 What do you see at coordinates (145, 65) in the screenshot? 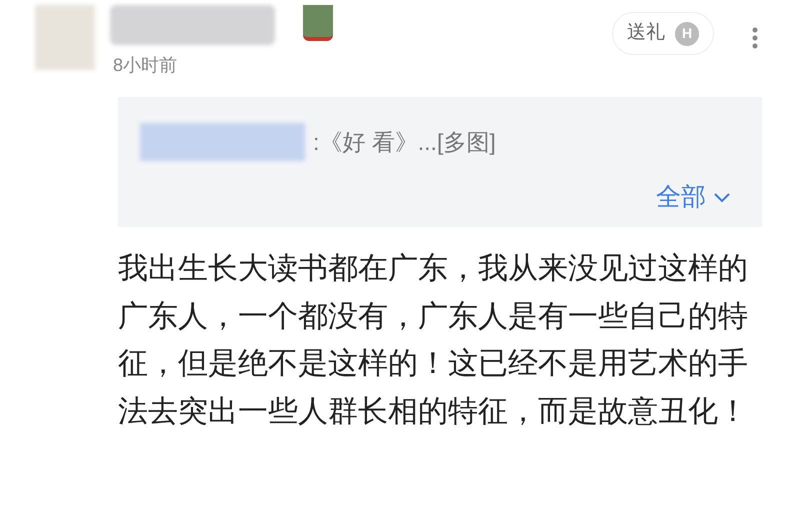
I see `timestamp: 8小时前` at bounding box center [145, 65].